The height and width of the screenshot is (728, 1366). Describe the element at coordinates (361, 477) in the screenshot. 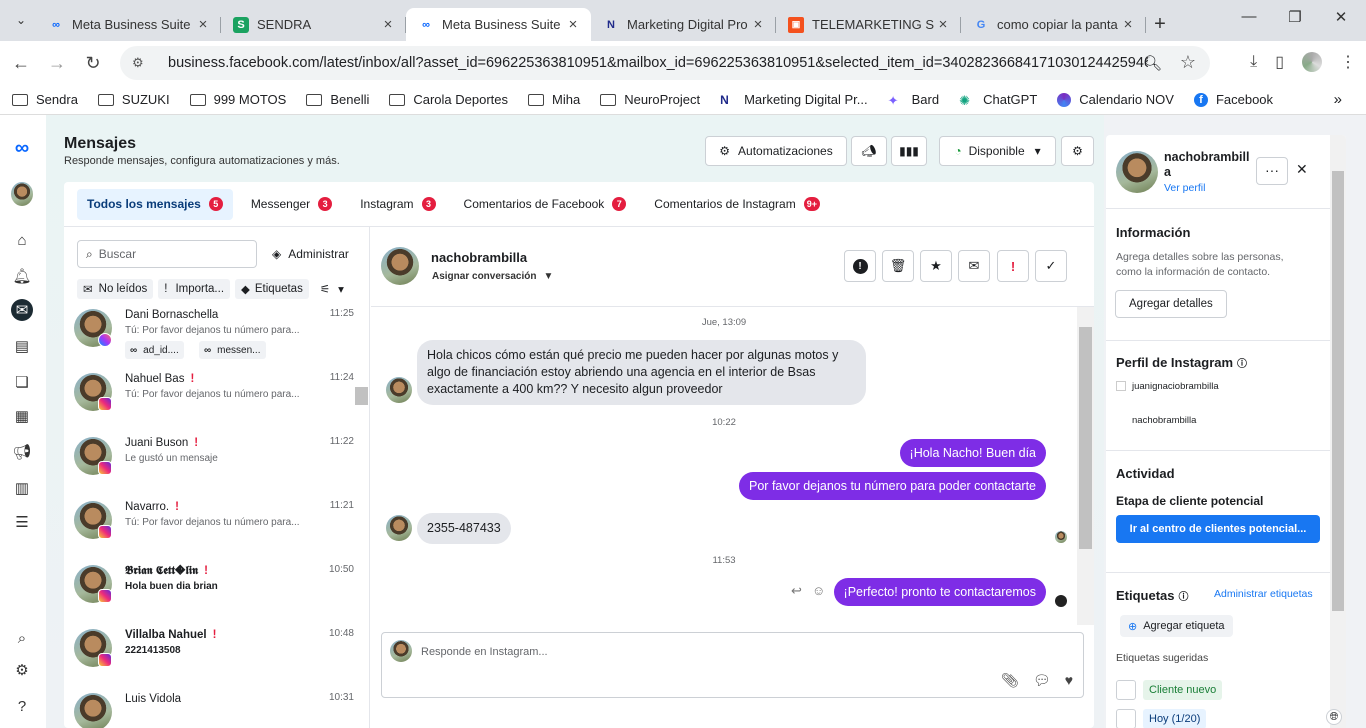

I see `list-scrollbar` at that location.